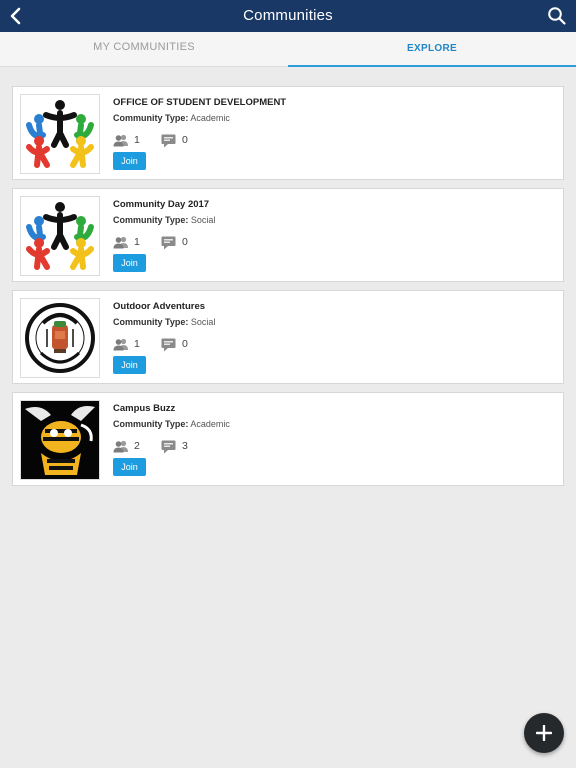 The image size is (576, 768). I want to click on active-tab-indicator, so click(432, 66).